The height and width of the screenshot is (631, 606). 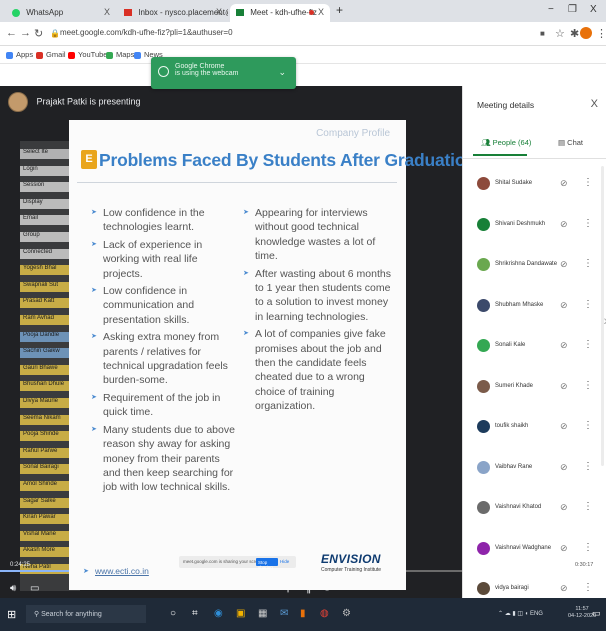 I want to click on chrome-icon: ◍, so click(x=324, y=613).